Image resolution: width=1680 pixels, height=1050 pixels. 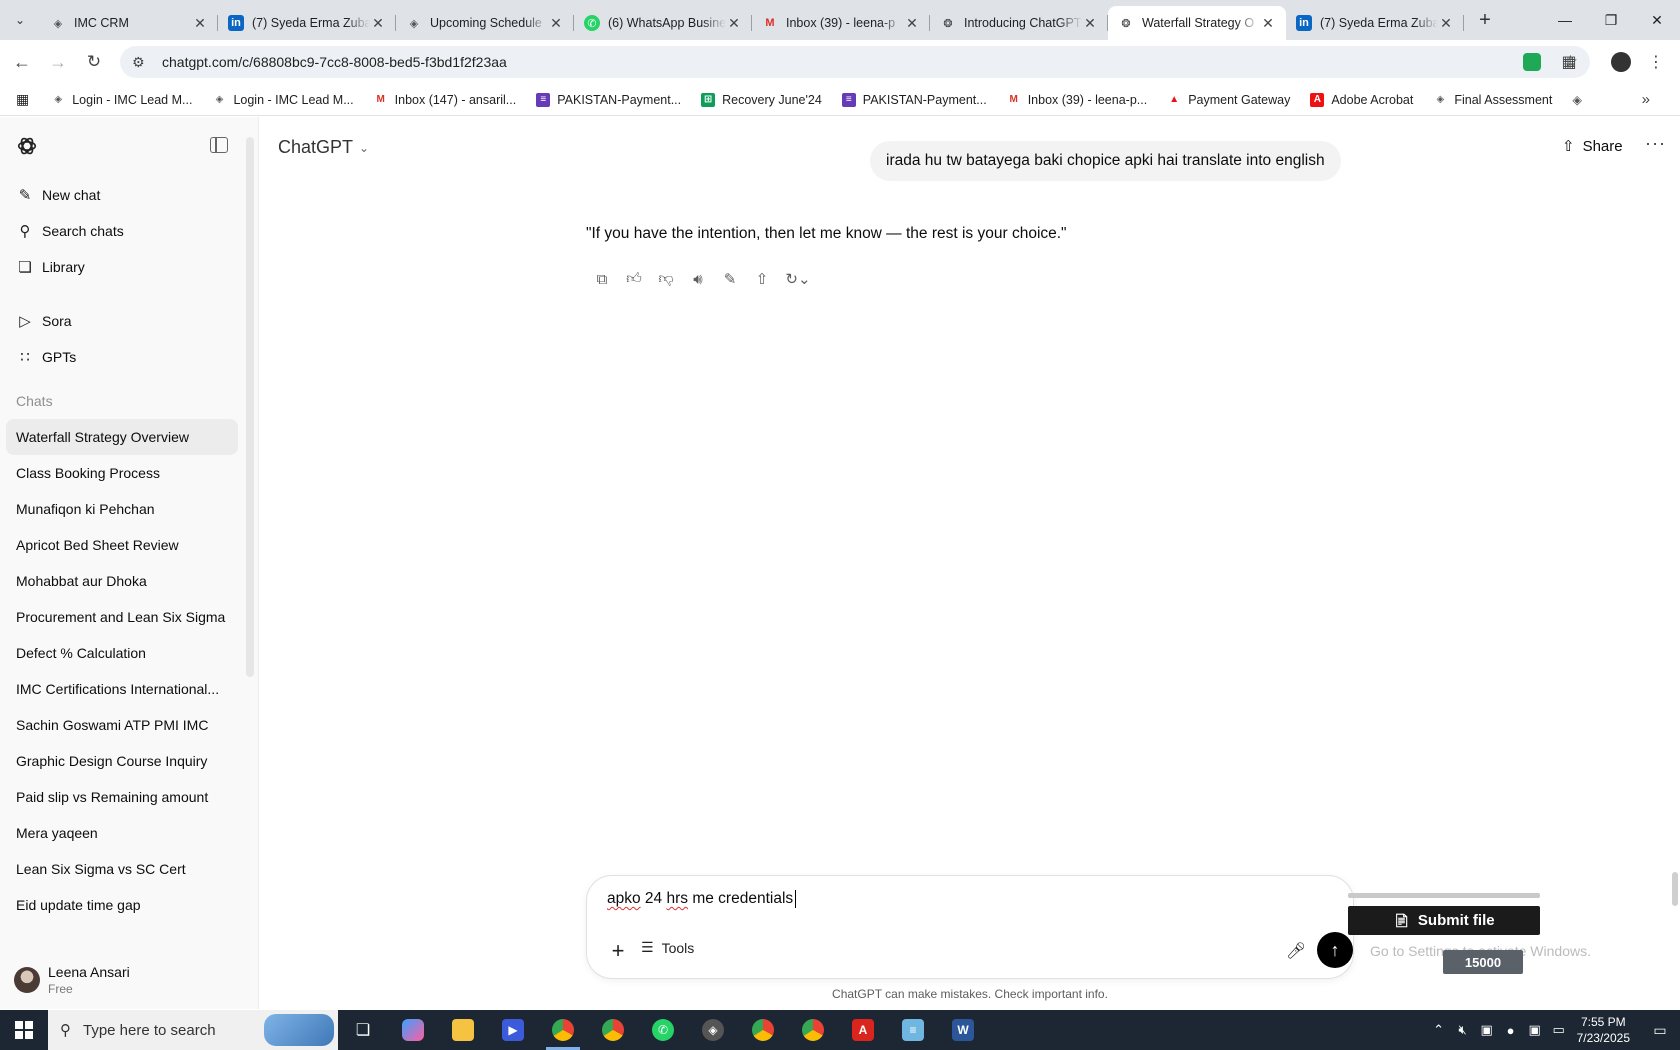 What do you see at coordinates (122, 581) in the screenshot?
I see `chat-item: Mohabbat aur Dhoka` at bounding box center [122, 581].